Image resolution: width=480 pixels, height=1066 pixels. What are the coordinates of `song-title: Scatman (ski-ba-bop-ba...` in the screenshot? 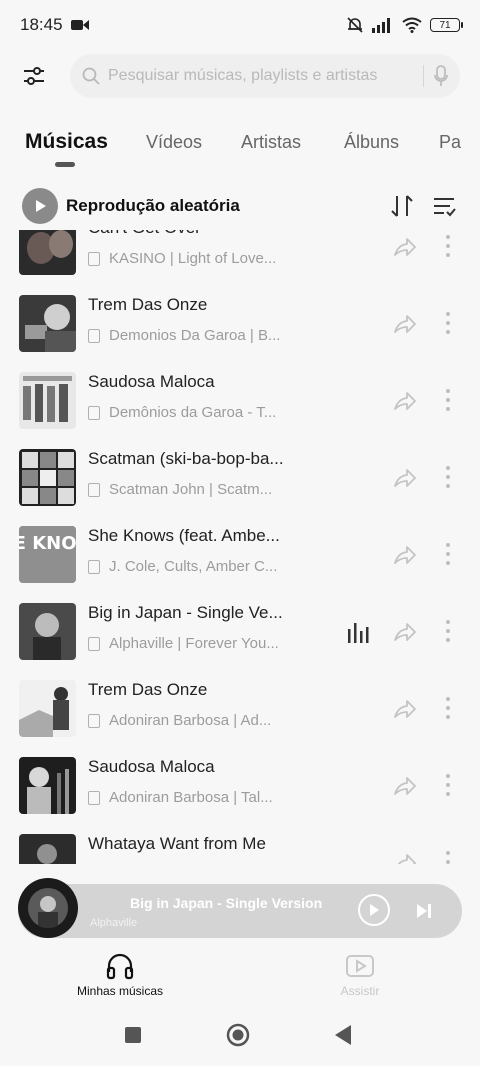 It's located at (186, 458).